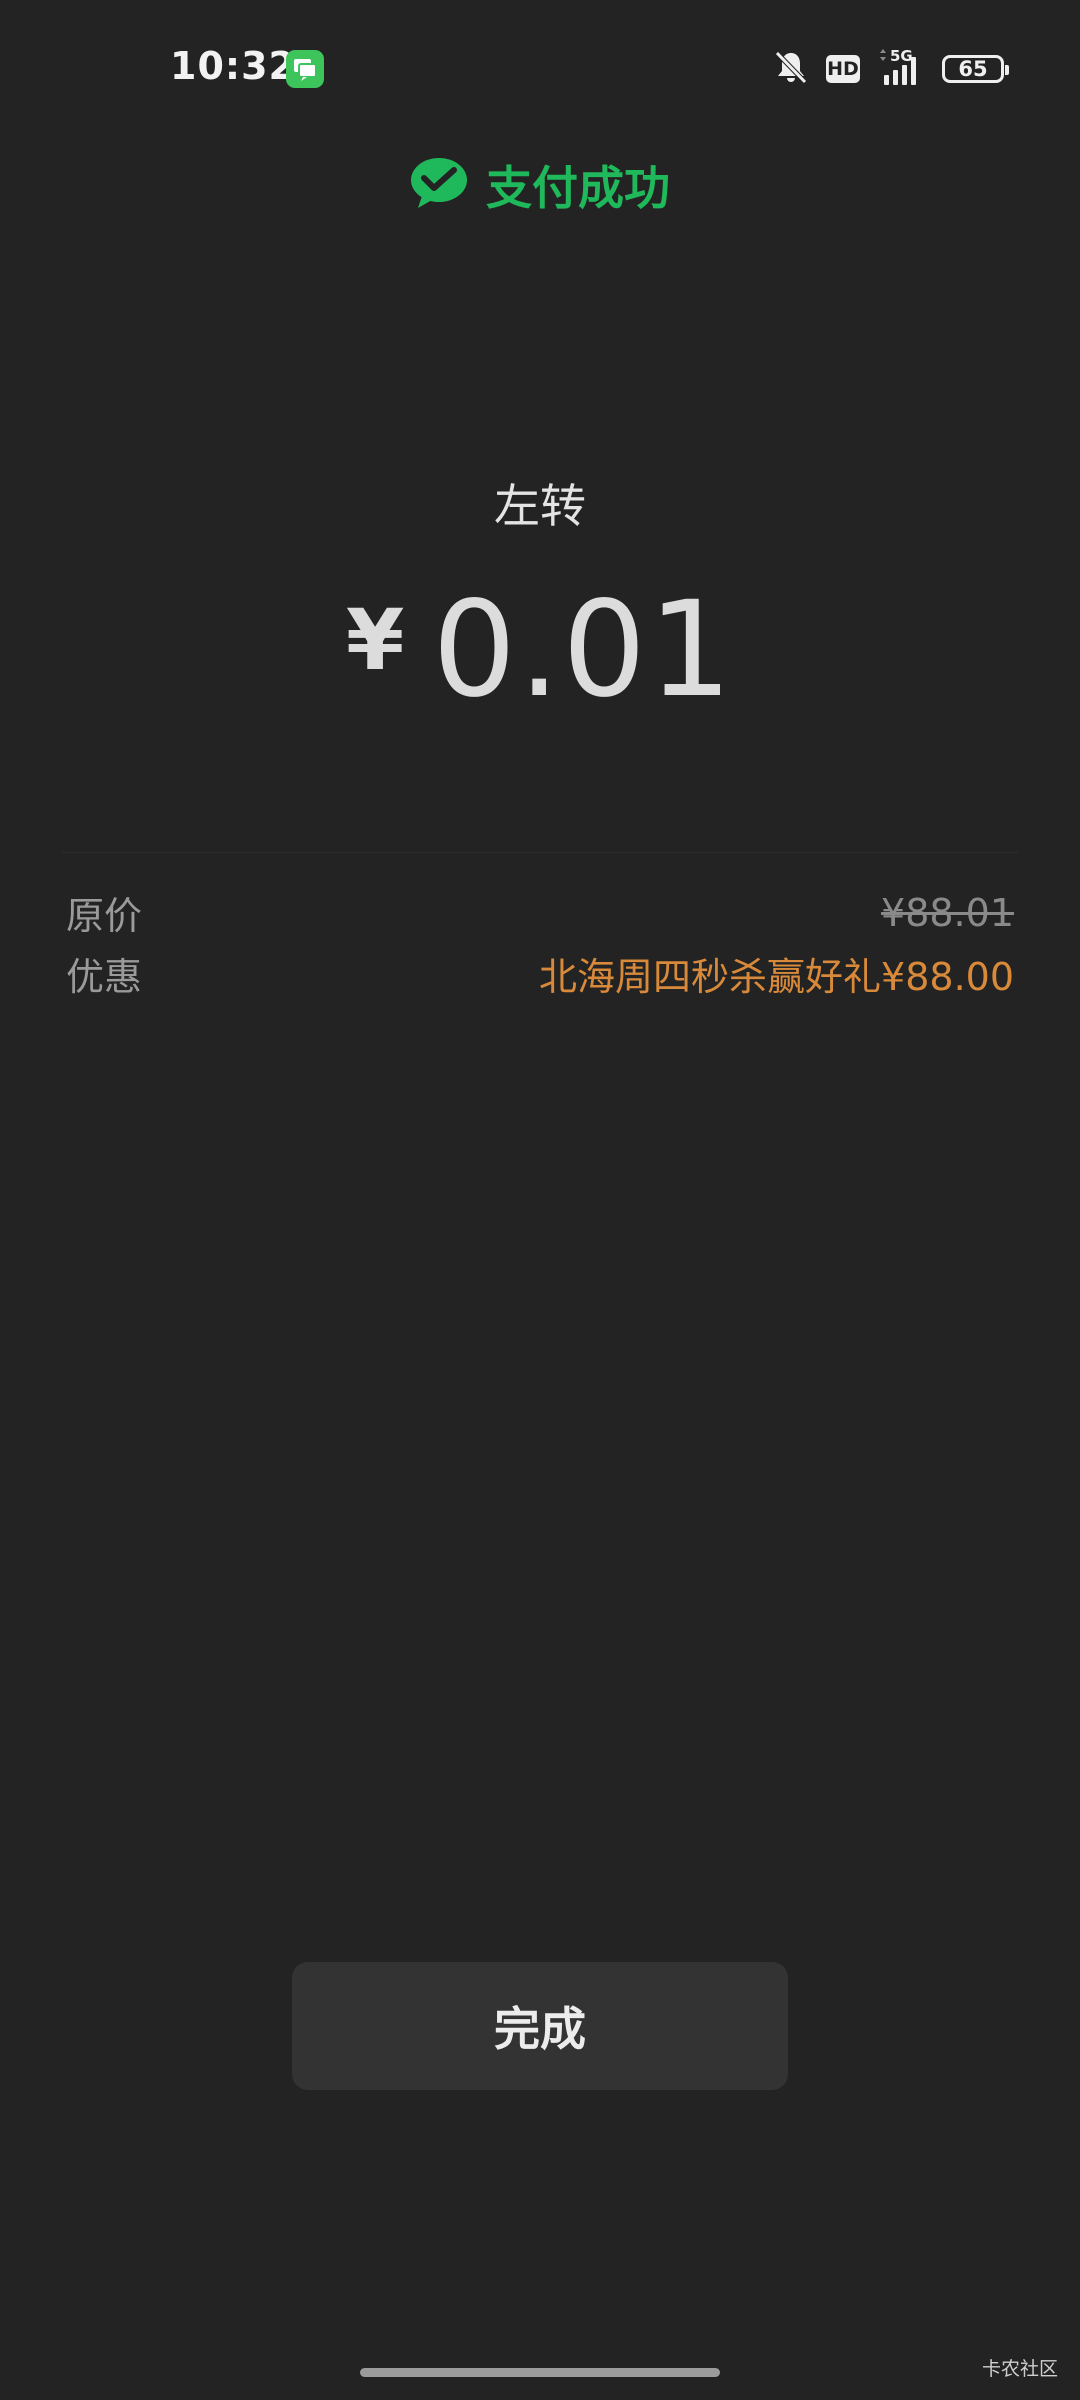 The image size is (1080, 2400). I want to click on original-price-value: ¥88.01, so click(947, 912).